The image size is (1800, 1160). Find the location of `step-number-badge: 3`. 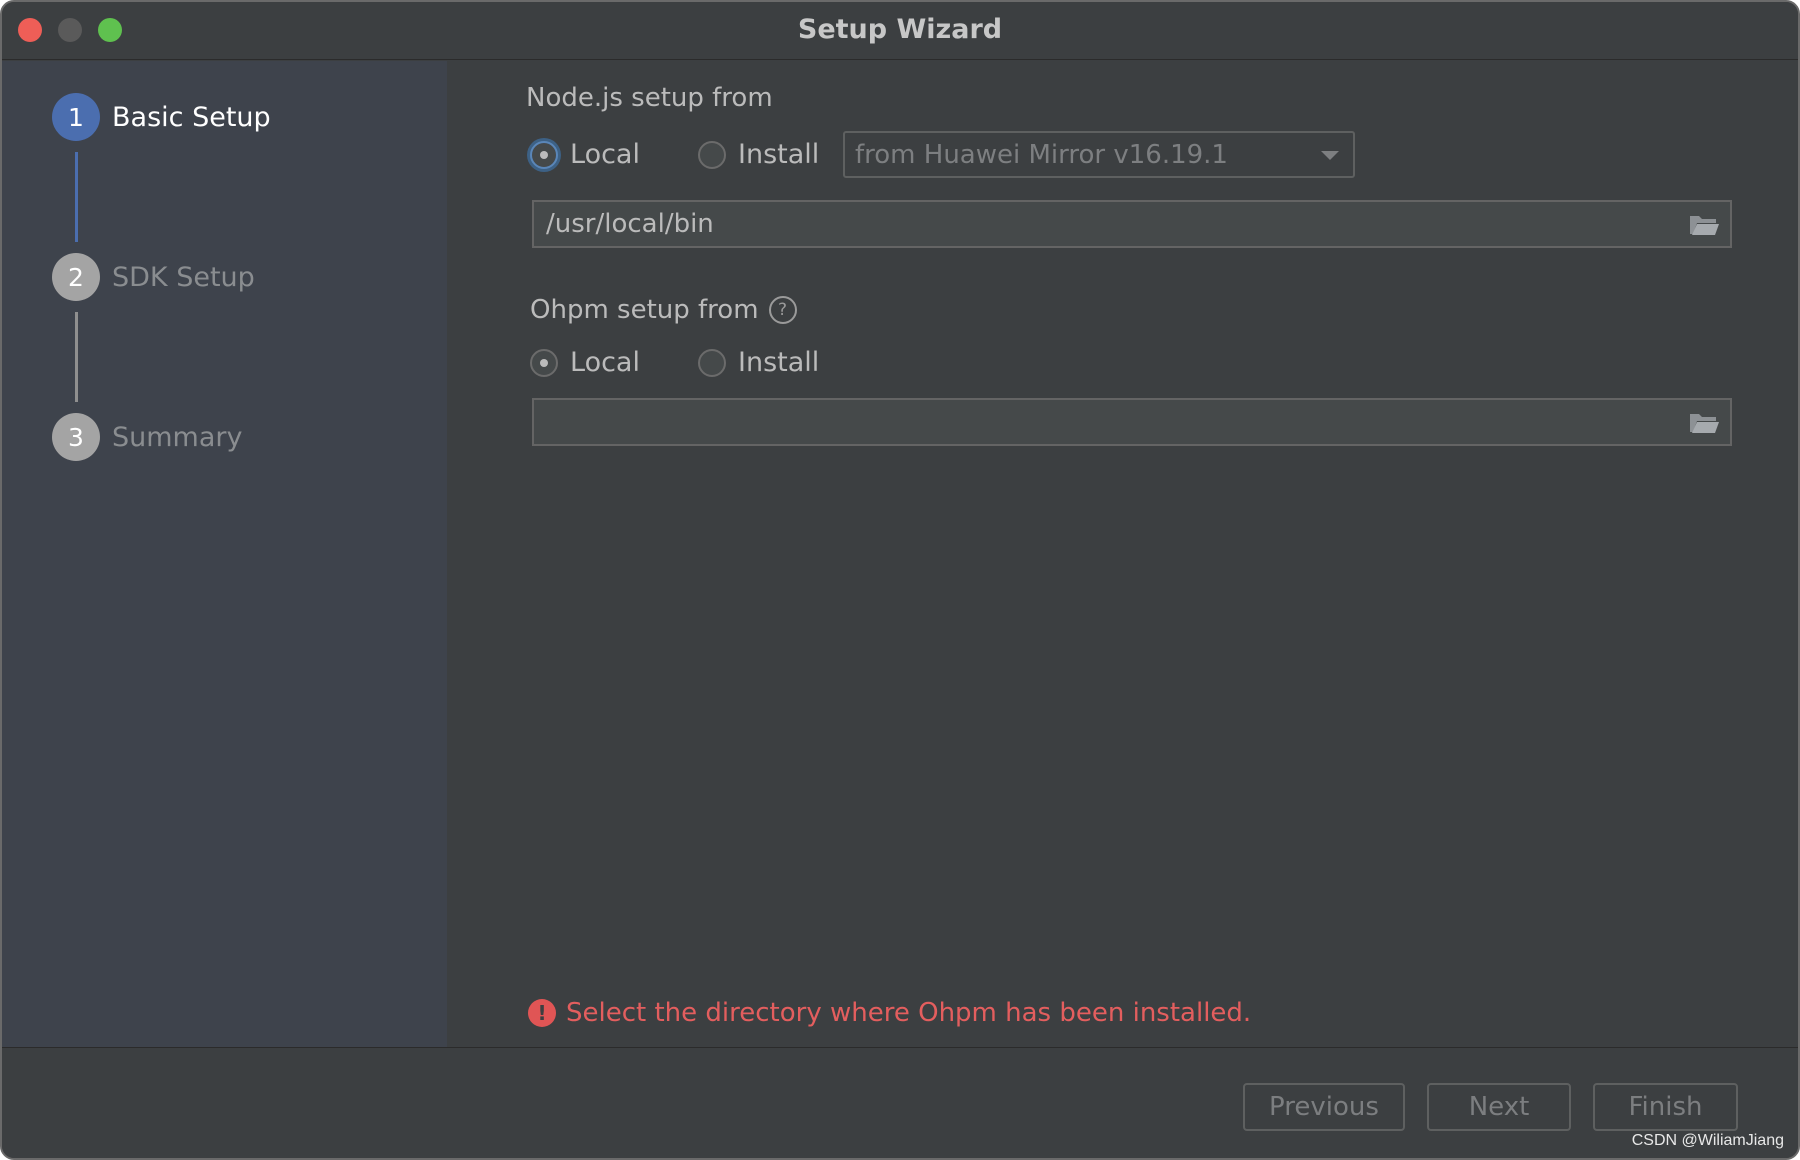

step-number-badge: 3 is located at coordinates (76, 437).